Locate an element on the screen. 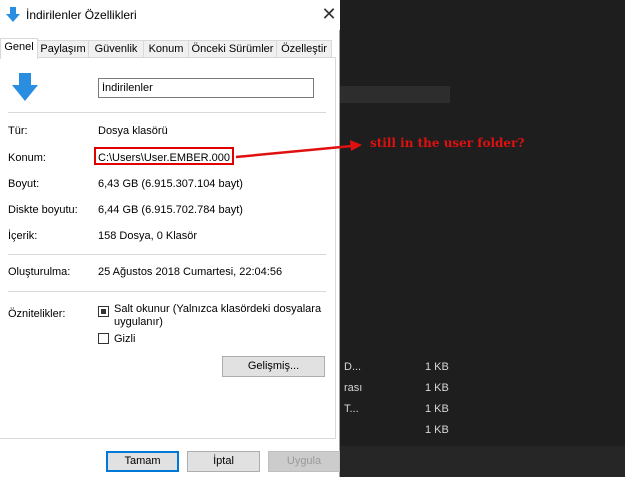 This screenshot has width=625, height=477. annotation-arrow is located at coordinates (298, 149).